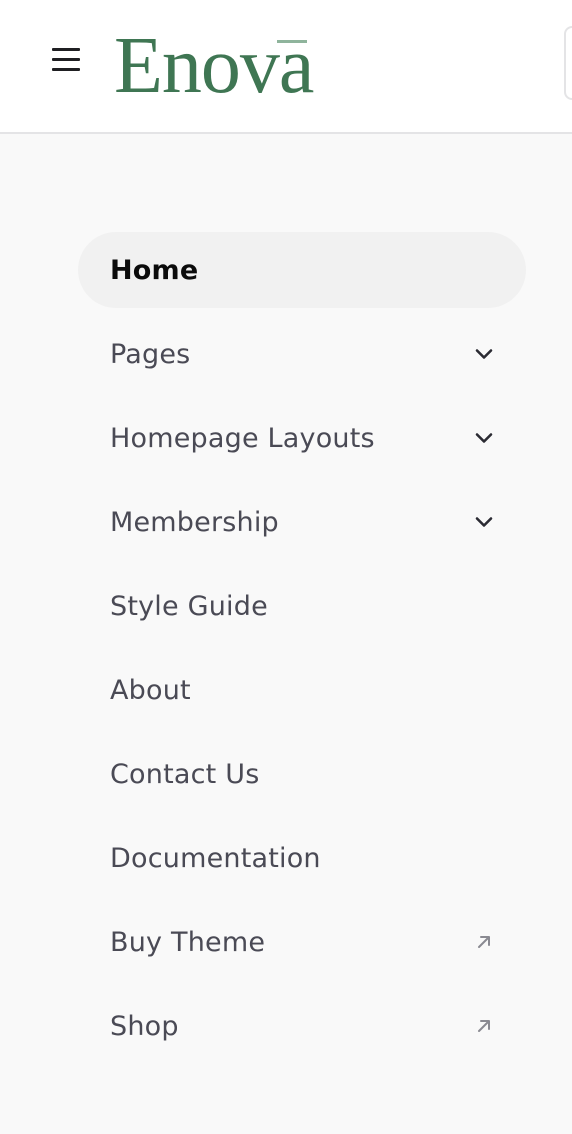 This screenshot has height=1134, width=572. I want to click on menu-item-label: Shop, so click(144, 1026).